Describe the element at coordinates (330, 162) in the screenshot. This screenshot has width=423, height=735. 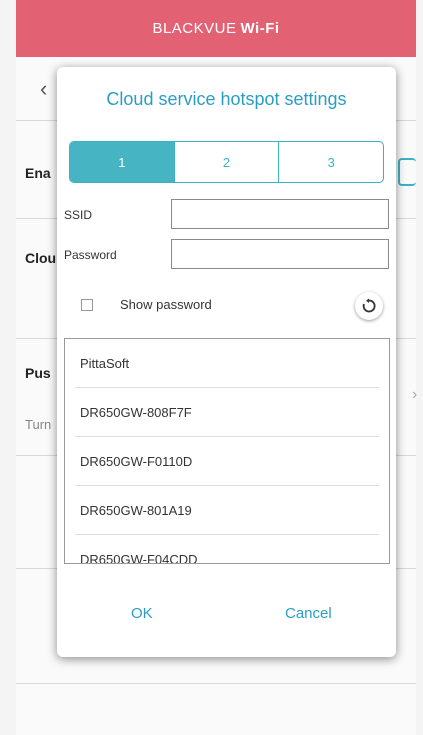
I see `tab-slot-3: 3` at that location.